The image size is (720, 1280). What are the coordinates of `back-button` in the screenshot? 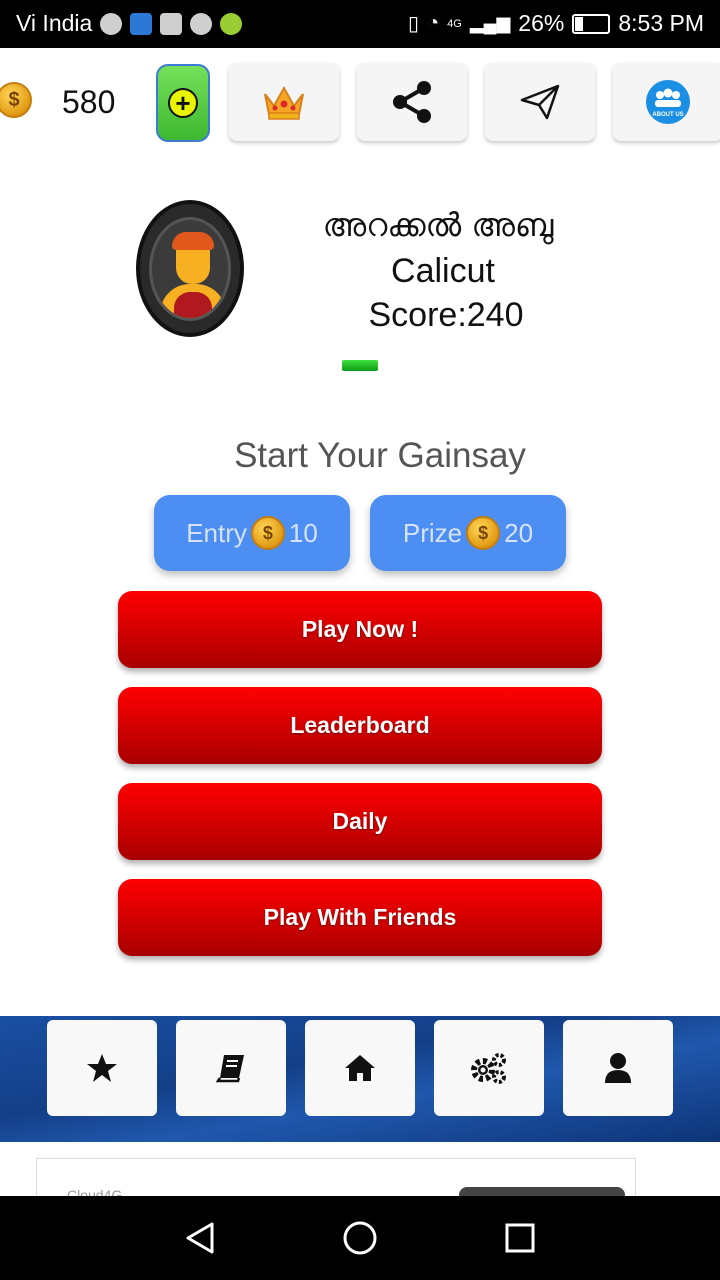 It's located at (200, 1238).